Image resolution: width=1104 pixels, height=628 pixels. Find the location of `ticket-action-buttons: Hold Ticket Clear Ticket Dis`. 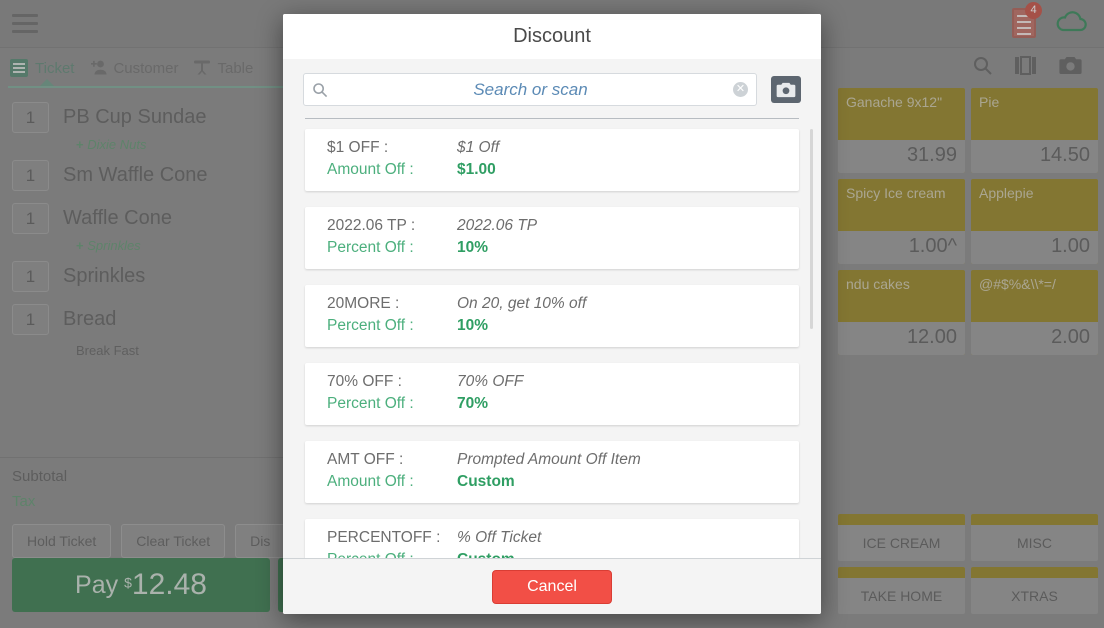

ticket-action-buttons: Hold Ticket Clear Ticket Dis is located at coordinates (150, 541).